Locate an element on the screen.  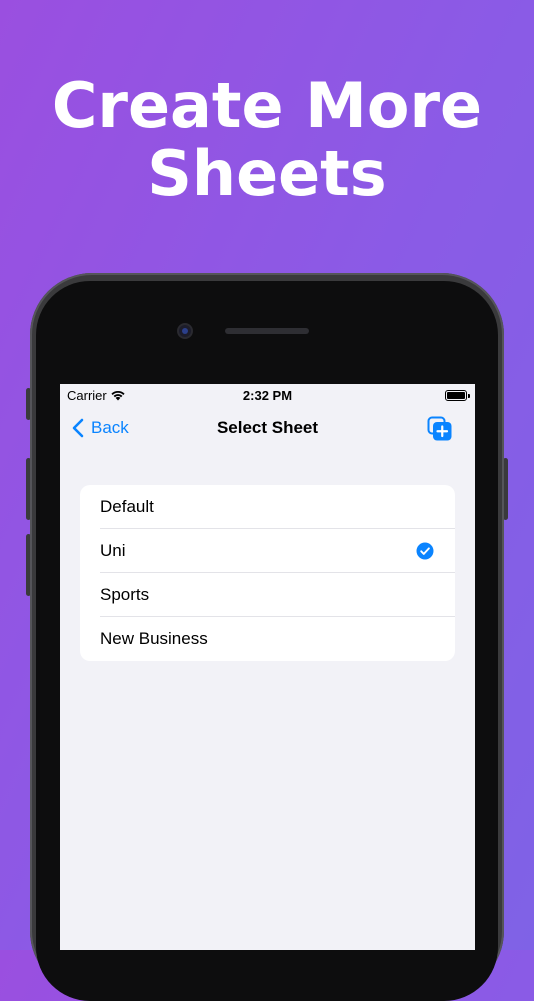
list-item-new-business: New Business is located at coordinates (267, 639).